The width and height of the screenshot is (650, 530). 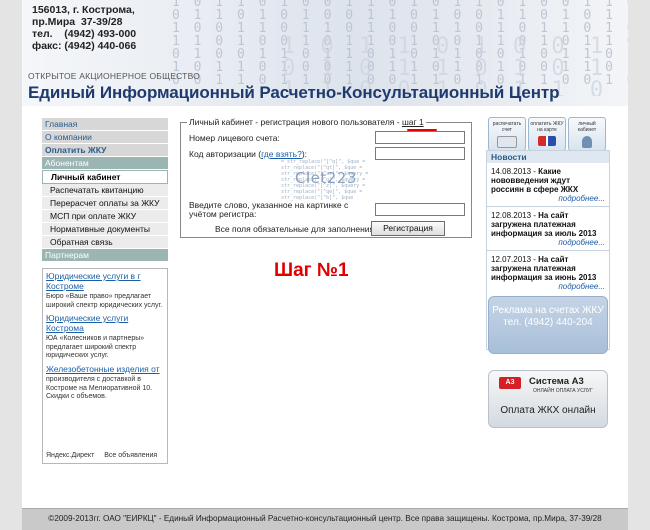 I want to click on nav-item-print-receipt: Распечатать квитанцию, so click(x=105, y=190).